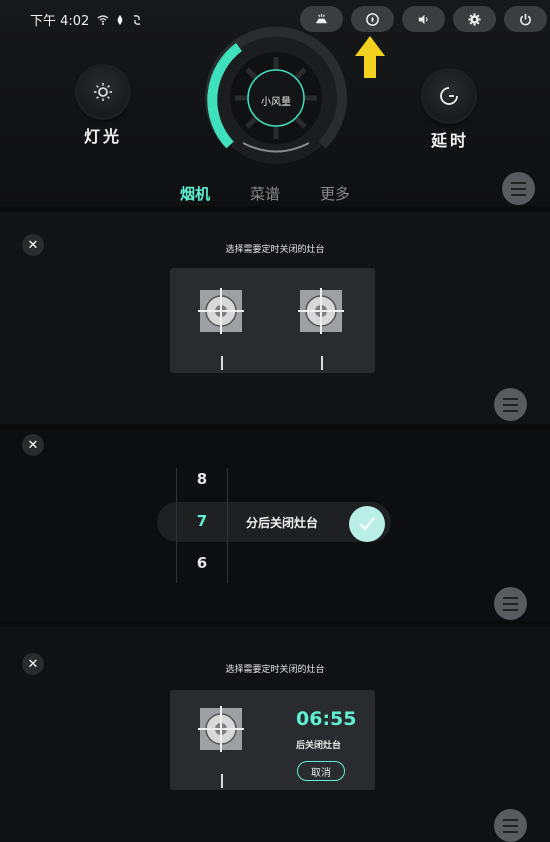 Image resolution: width=550 pixels, height=842 pixels. Describe the element at coordinates (222, 363) in the screenshot. I see `left-knob` at that location.